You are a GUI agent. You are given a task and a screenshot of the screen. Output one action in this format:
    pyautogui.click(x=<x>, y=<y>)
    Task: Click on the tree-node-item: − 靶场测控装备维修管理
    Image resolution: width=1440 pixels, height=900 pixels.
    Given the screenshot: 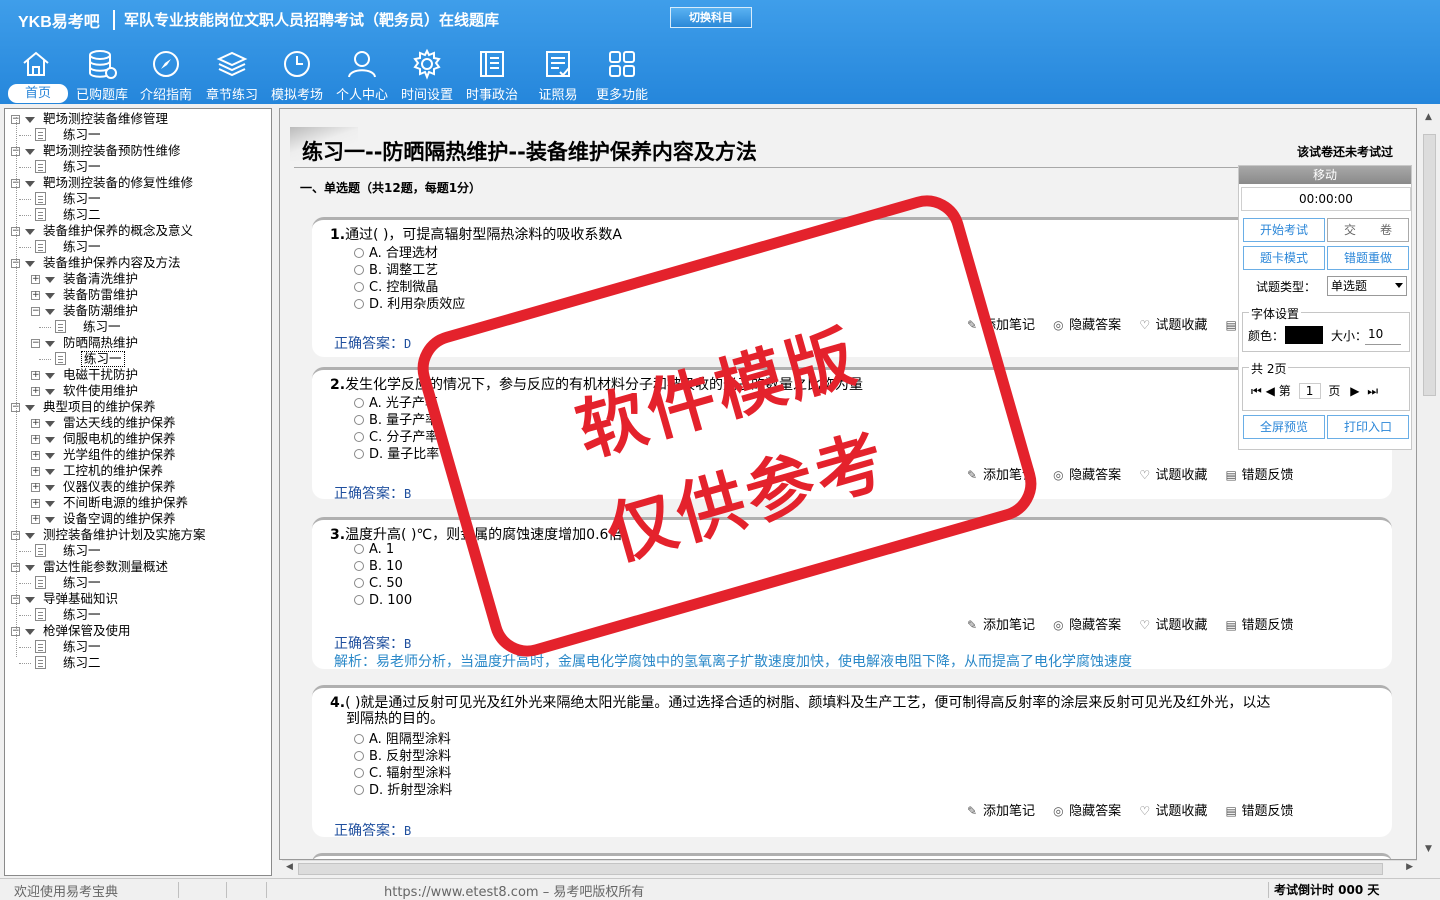 What is the action you would take?
    pyautogui.click(x=138, y=119)
    